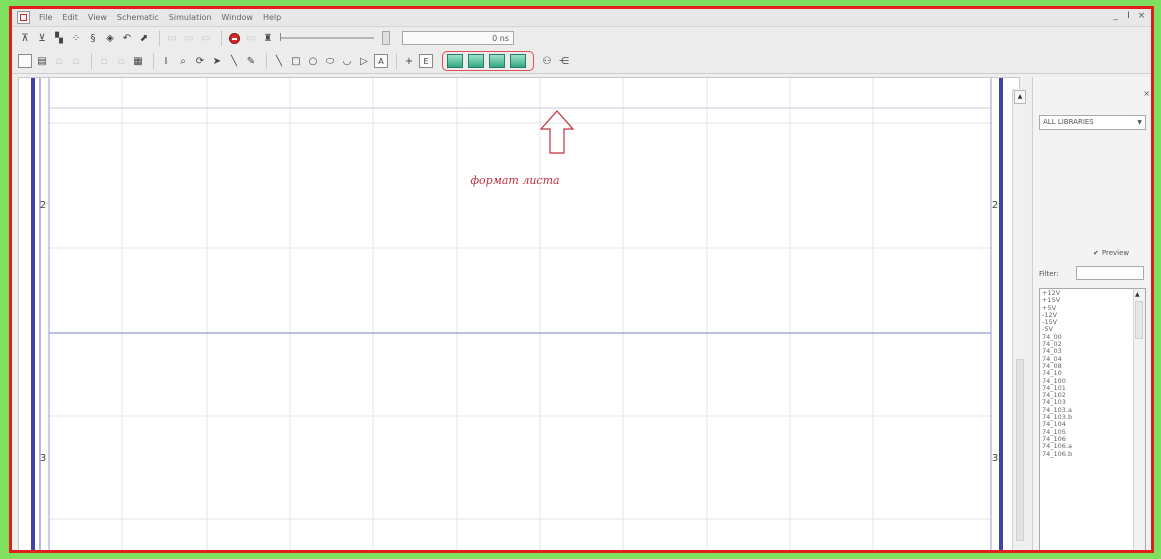 Image resolution: width=1161 pixels, height=559 pixels. Describe the element at coordinates (206, 38) in the screenshot. I see `disabled-tool-3-icon: ▭` at that location.